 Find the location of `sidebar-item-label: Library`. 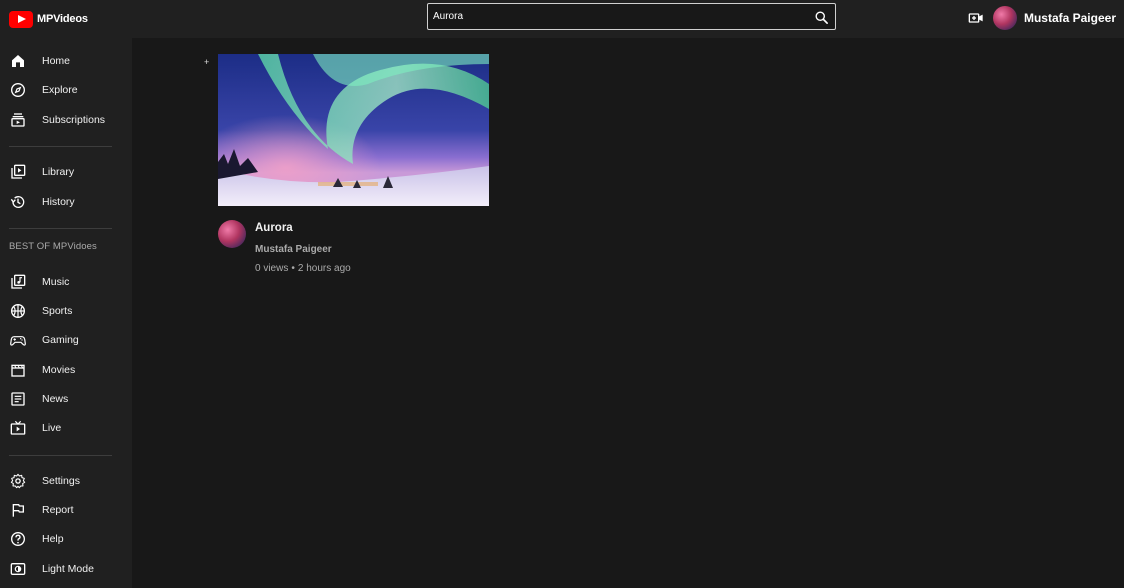

sidebar-item-label: Library is located at coordinates (58, 172).